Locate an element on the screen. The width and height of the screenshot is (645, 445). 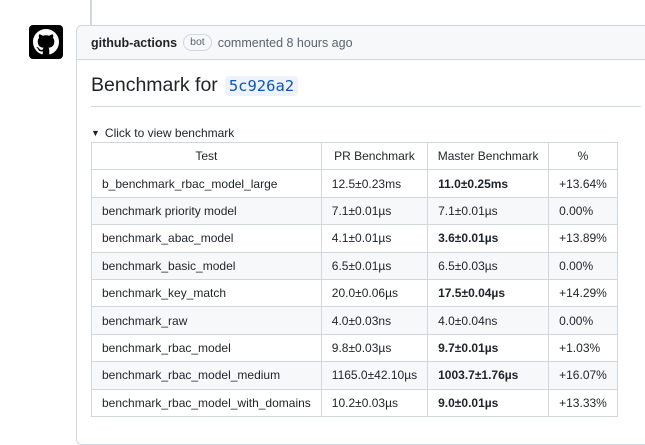
percent-change-cell: +13.64% is located at coordinates (583, 183).